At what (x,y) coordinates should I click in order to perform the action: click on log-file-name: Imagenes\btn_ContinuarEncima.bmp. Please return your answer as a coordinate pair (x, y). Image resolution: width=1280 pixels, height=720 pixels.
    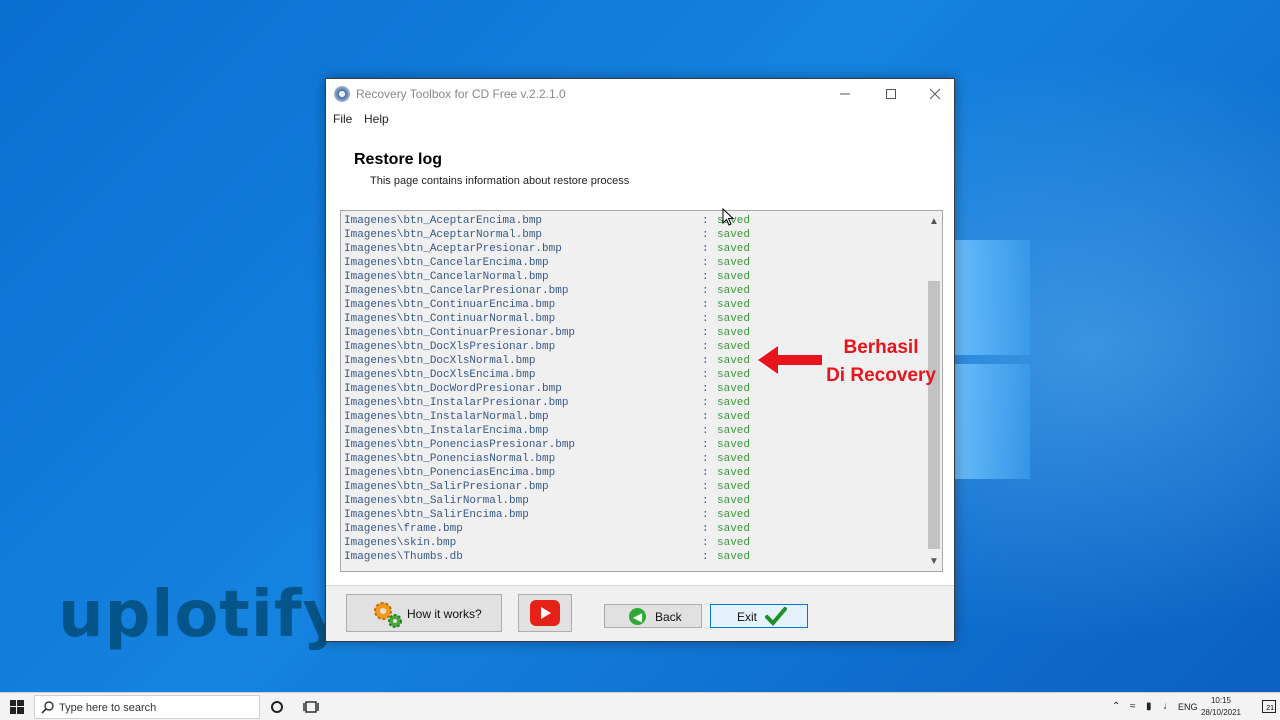
    Looking at the image, I should click on (450, 305).